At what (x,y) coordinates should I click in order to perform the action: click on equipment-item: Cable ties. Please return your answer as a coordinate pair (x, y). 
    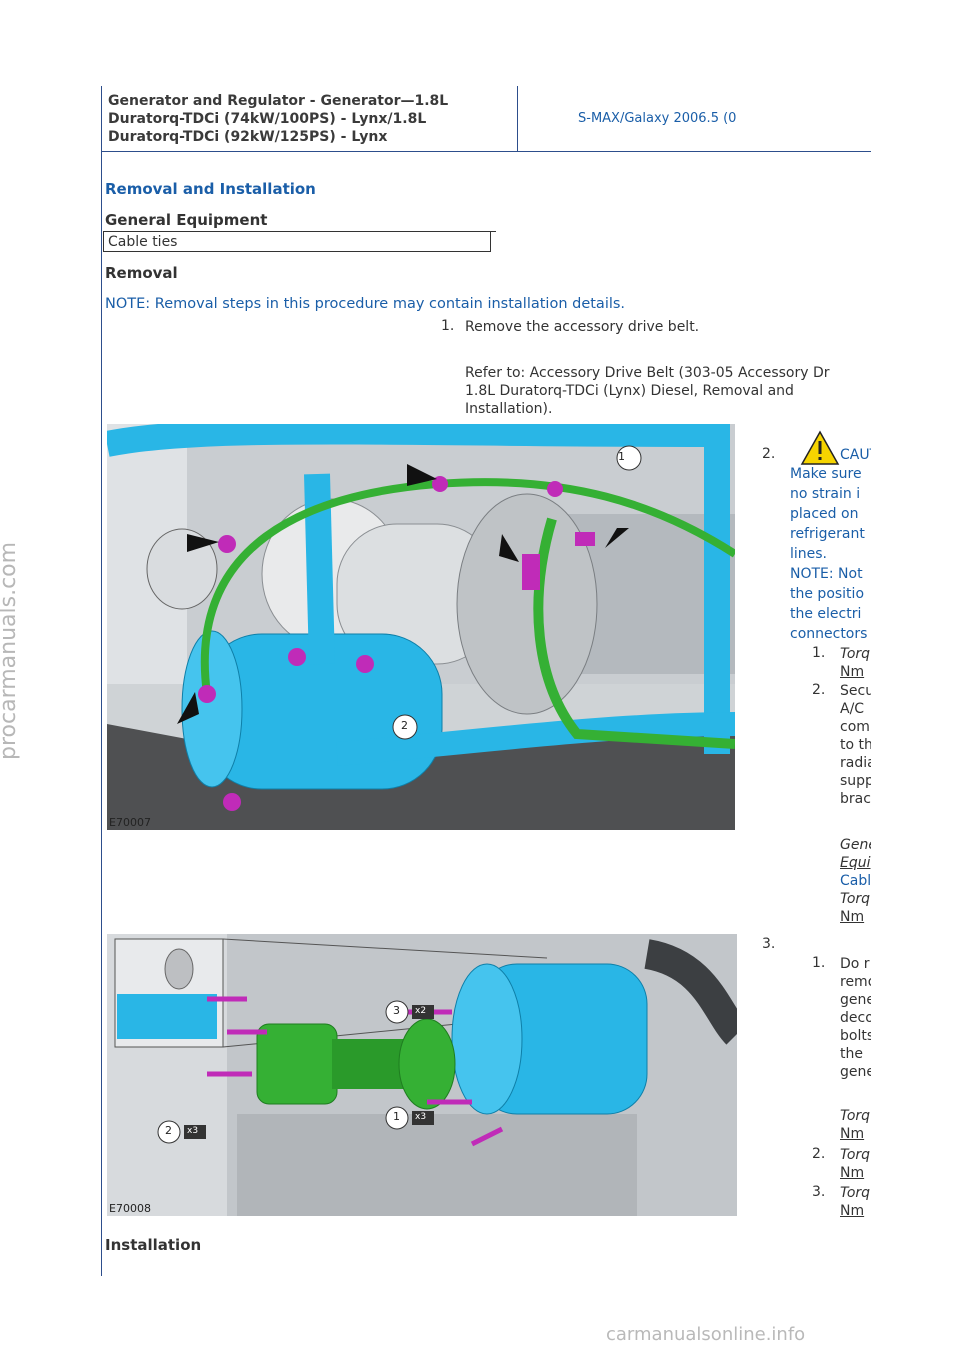
    Looking at the image, I should click on (297, 241).